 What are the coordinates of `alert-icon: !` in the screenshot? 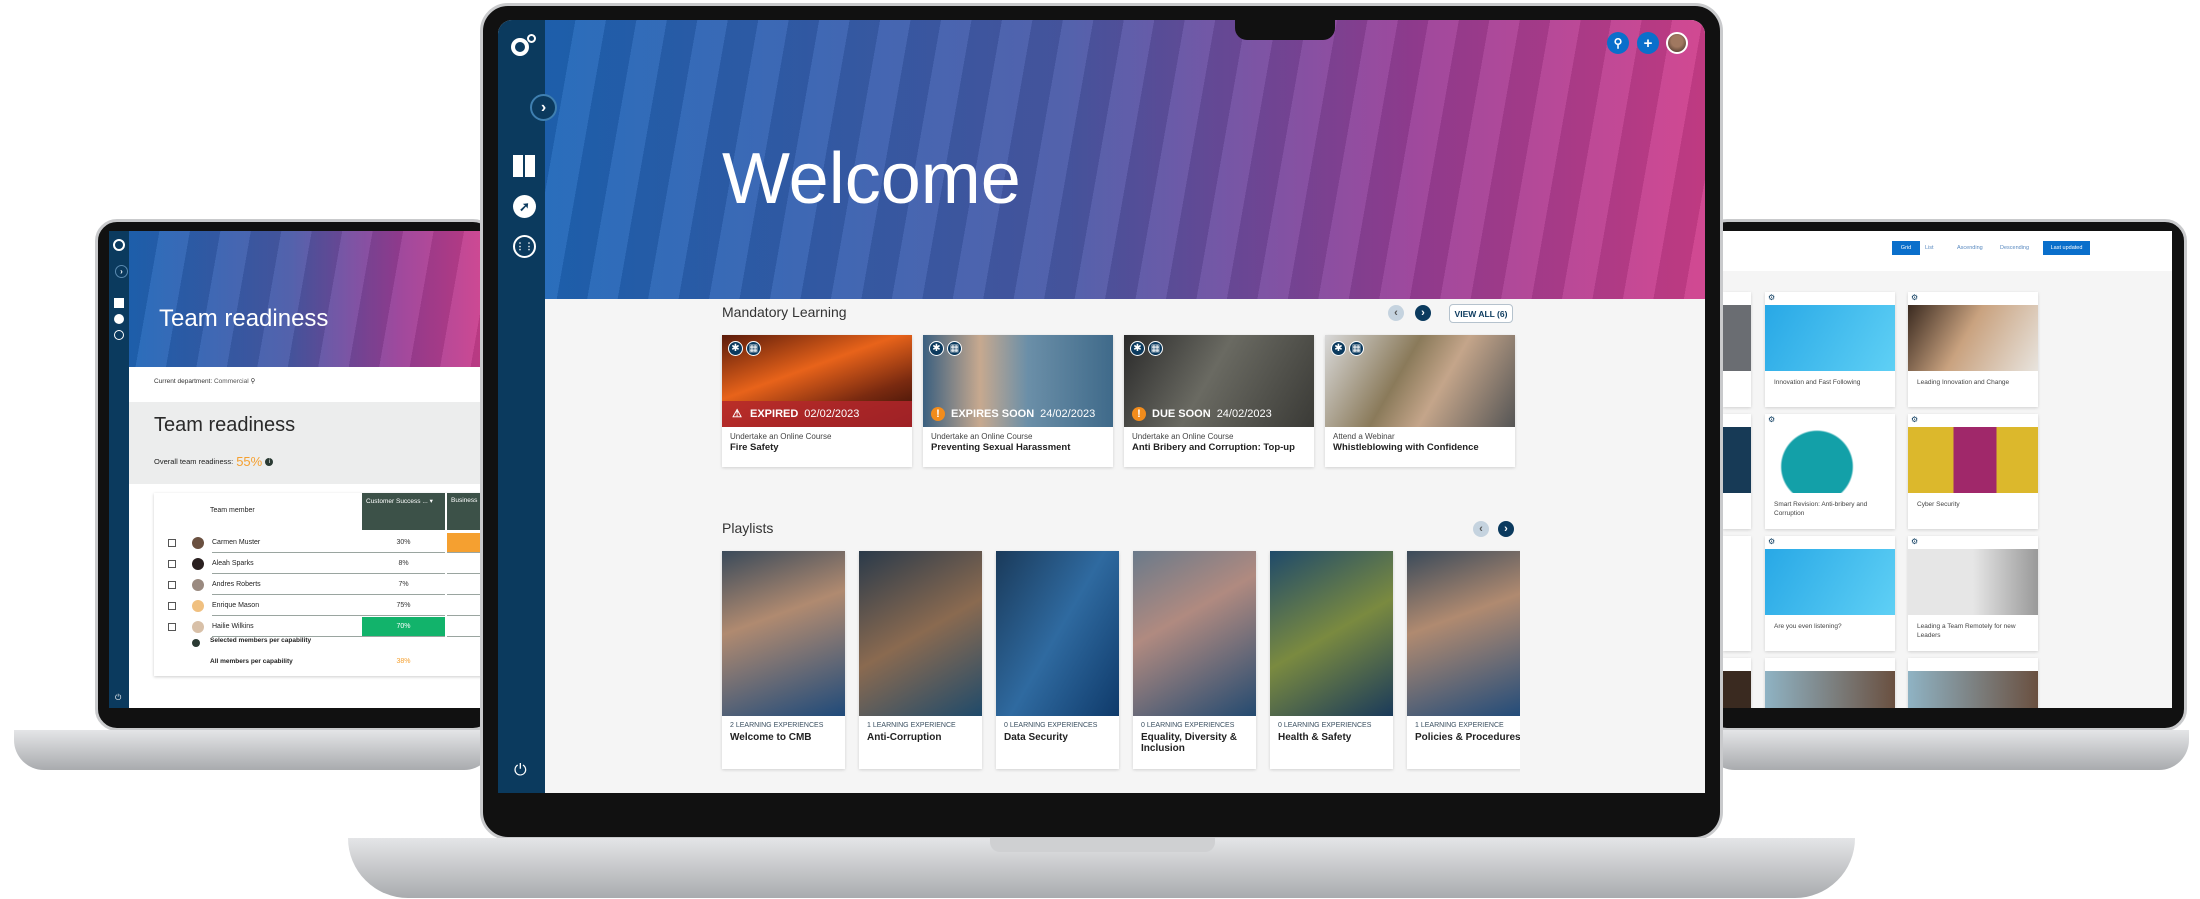 It's located at (1139, 414).